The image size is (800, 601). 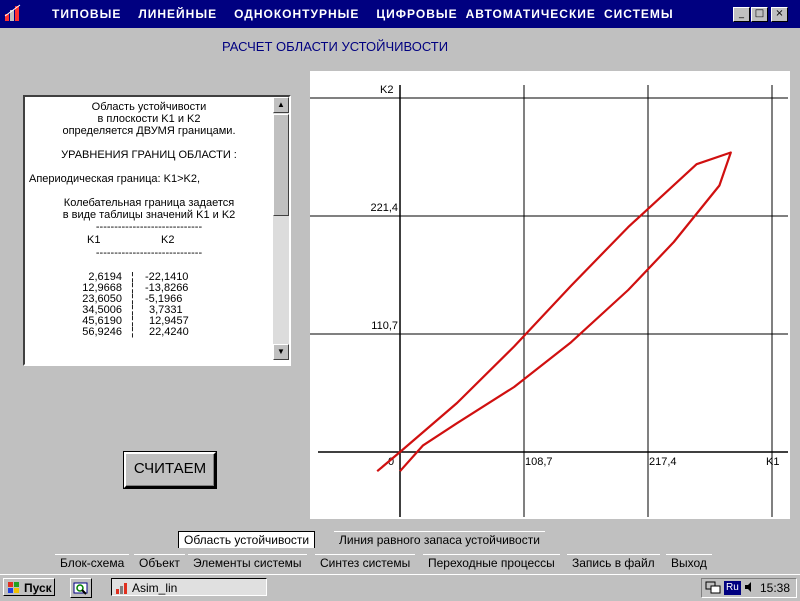 I want to click on scroll-down-icon: ▼, so click(x=281, y=352).